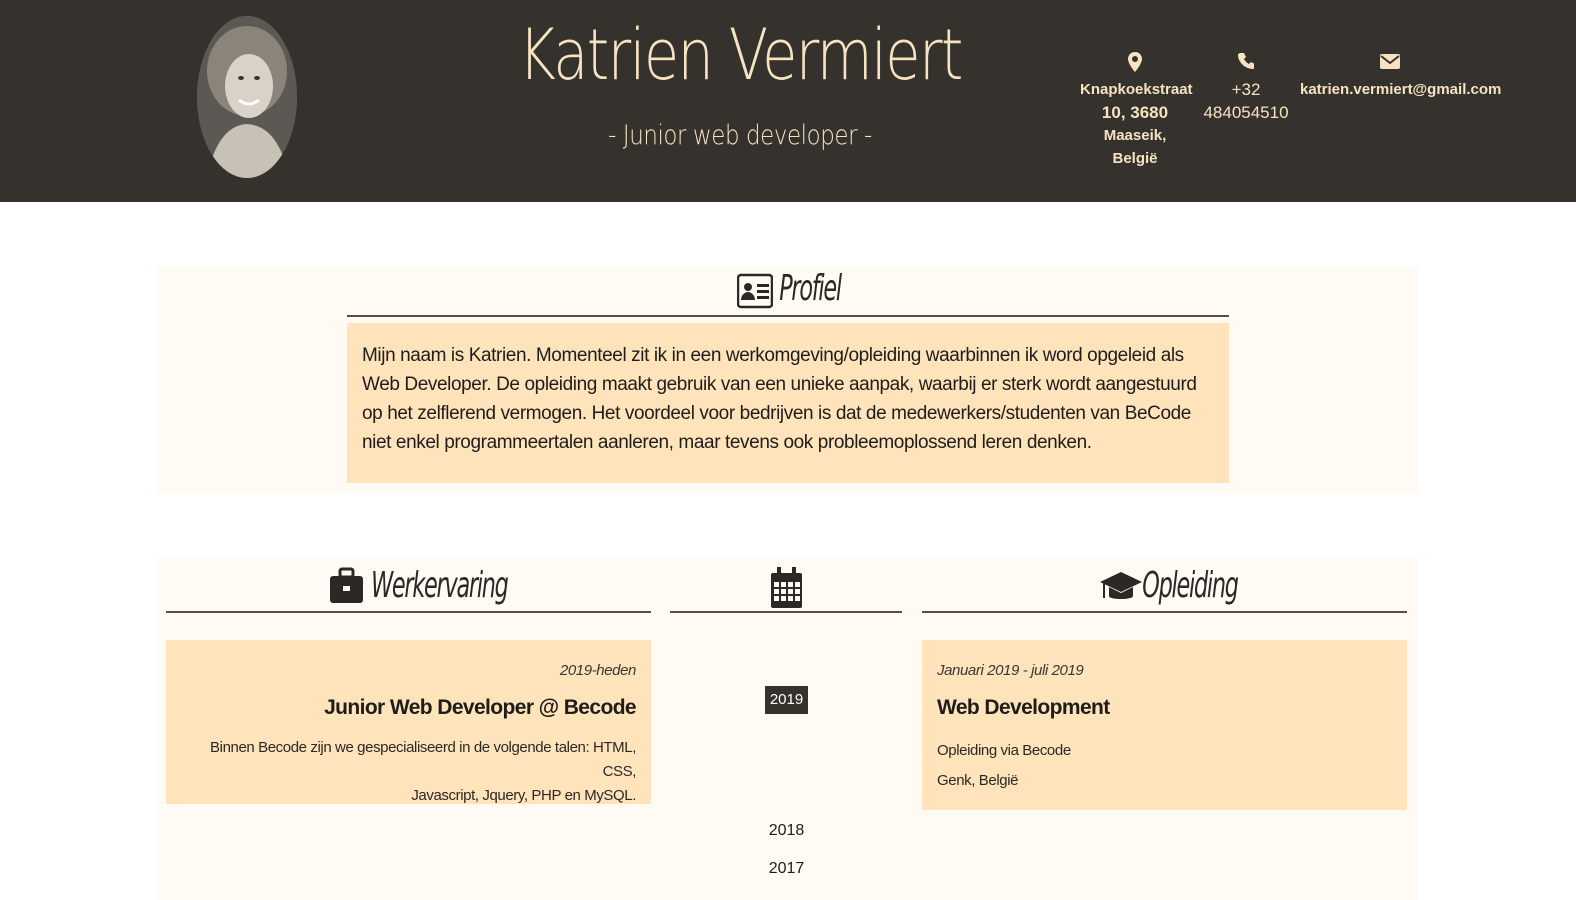 The width and height of the screenshot is (1576, 900). Describe the element at coordinates (786, 612) in the screenshot. I see `timeline-divider` at that location.